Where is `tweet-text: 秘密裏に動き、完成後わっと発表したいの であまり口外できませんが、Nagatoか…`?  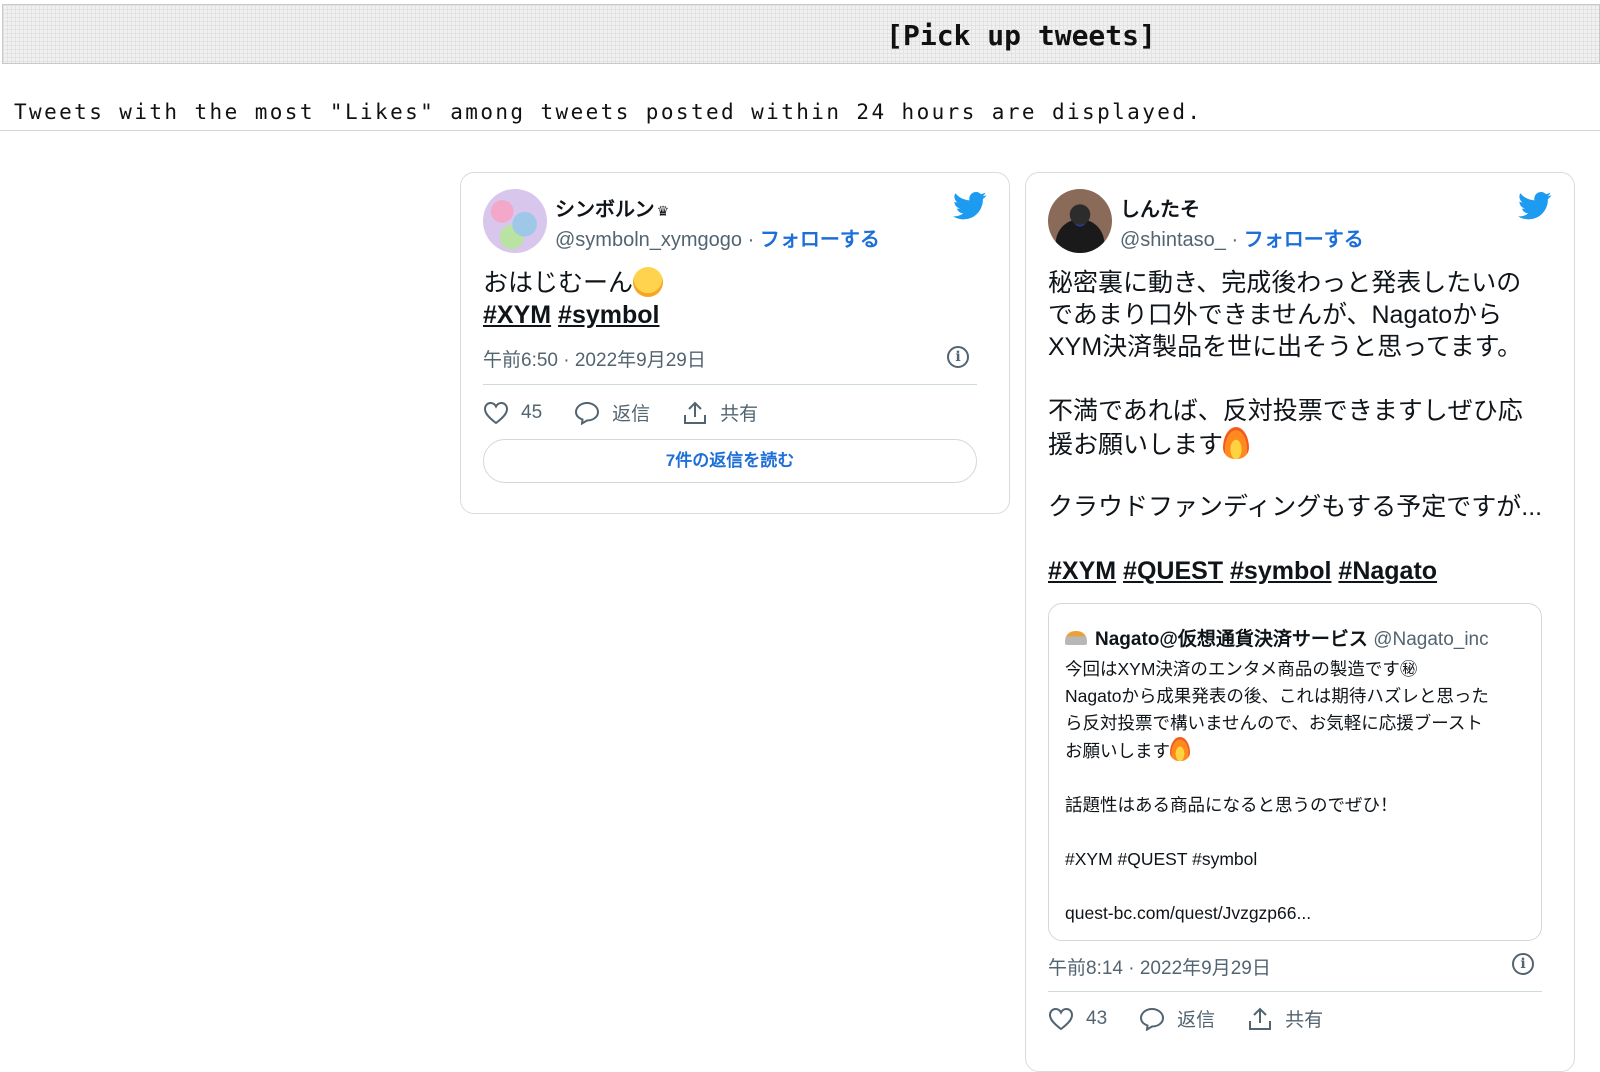
tweet-text: 秘密裏に動き、完成後わっと発表したいの であまり口外できませんが、Nagatoか… is located at coordinates (1303, 427).